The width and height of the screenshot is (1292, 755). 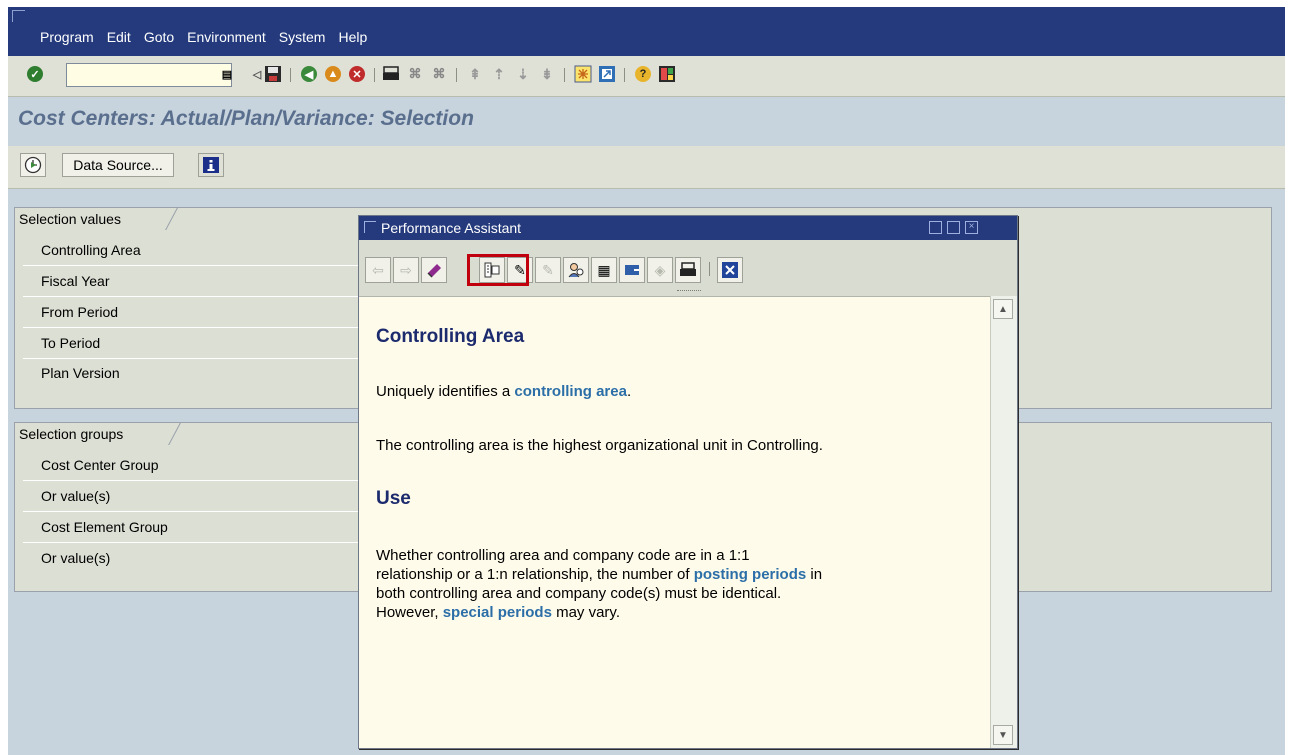 What do you see at coordinates (585, 612) in the screenshot?
I see `use-line-4-end: may vary.` at bounding box center [585, 612].